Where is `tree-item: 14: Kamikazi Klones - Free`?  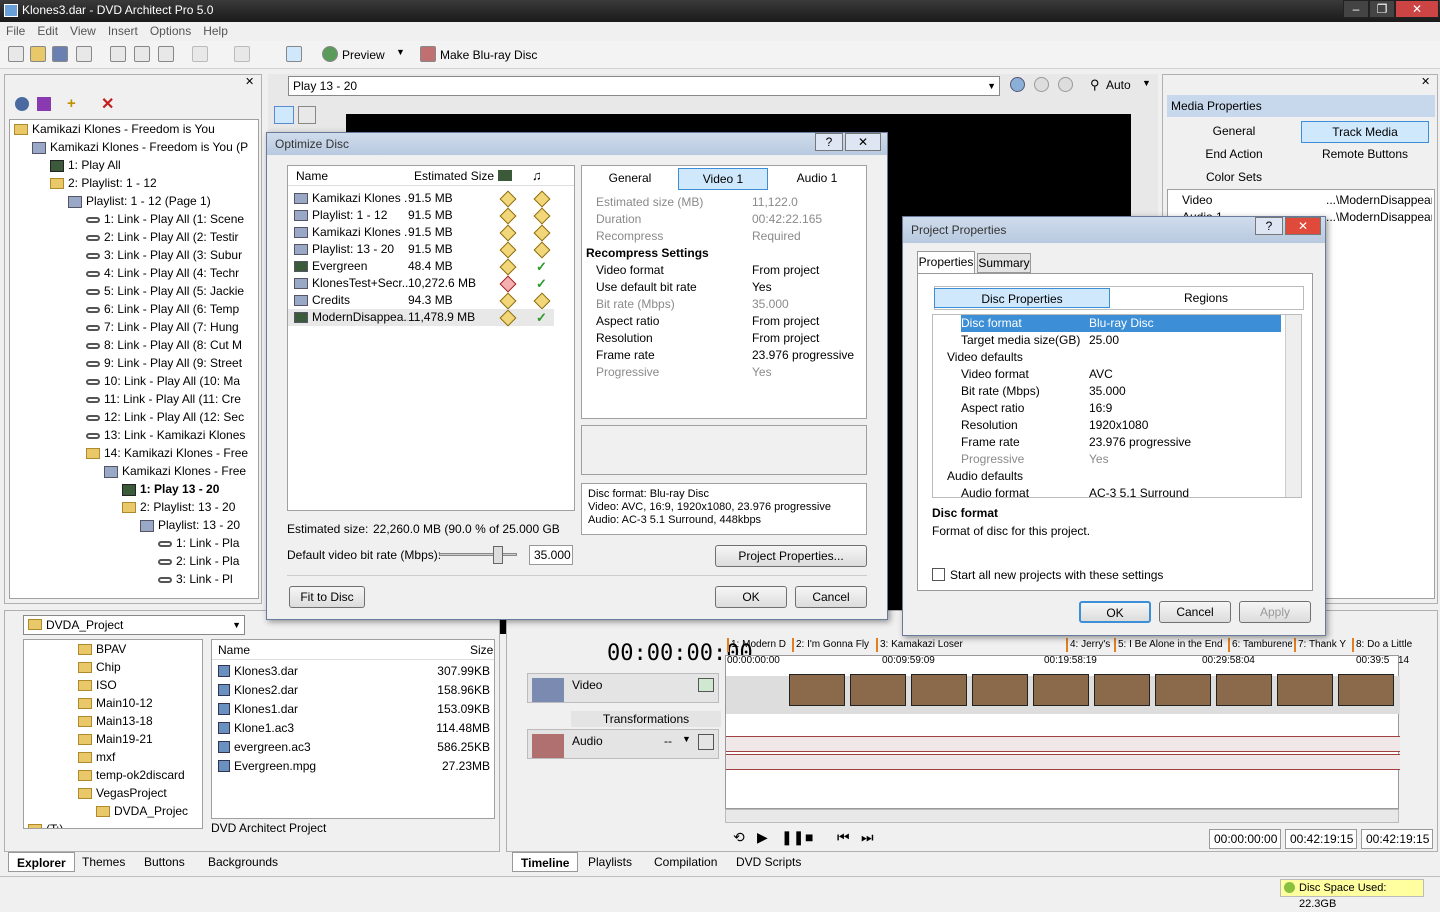 tree-item: 14: Kamikazi Klones - Free is located at coordinates (134, 453).